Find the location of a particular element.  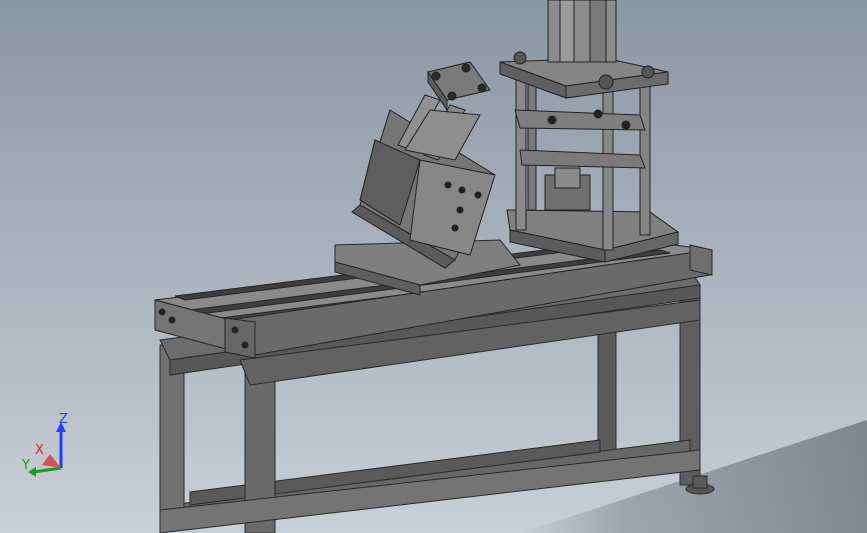

vertical-press-unit is located at coordinates (589, 131).